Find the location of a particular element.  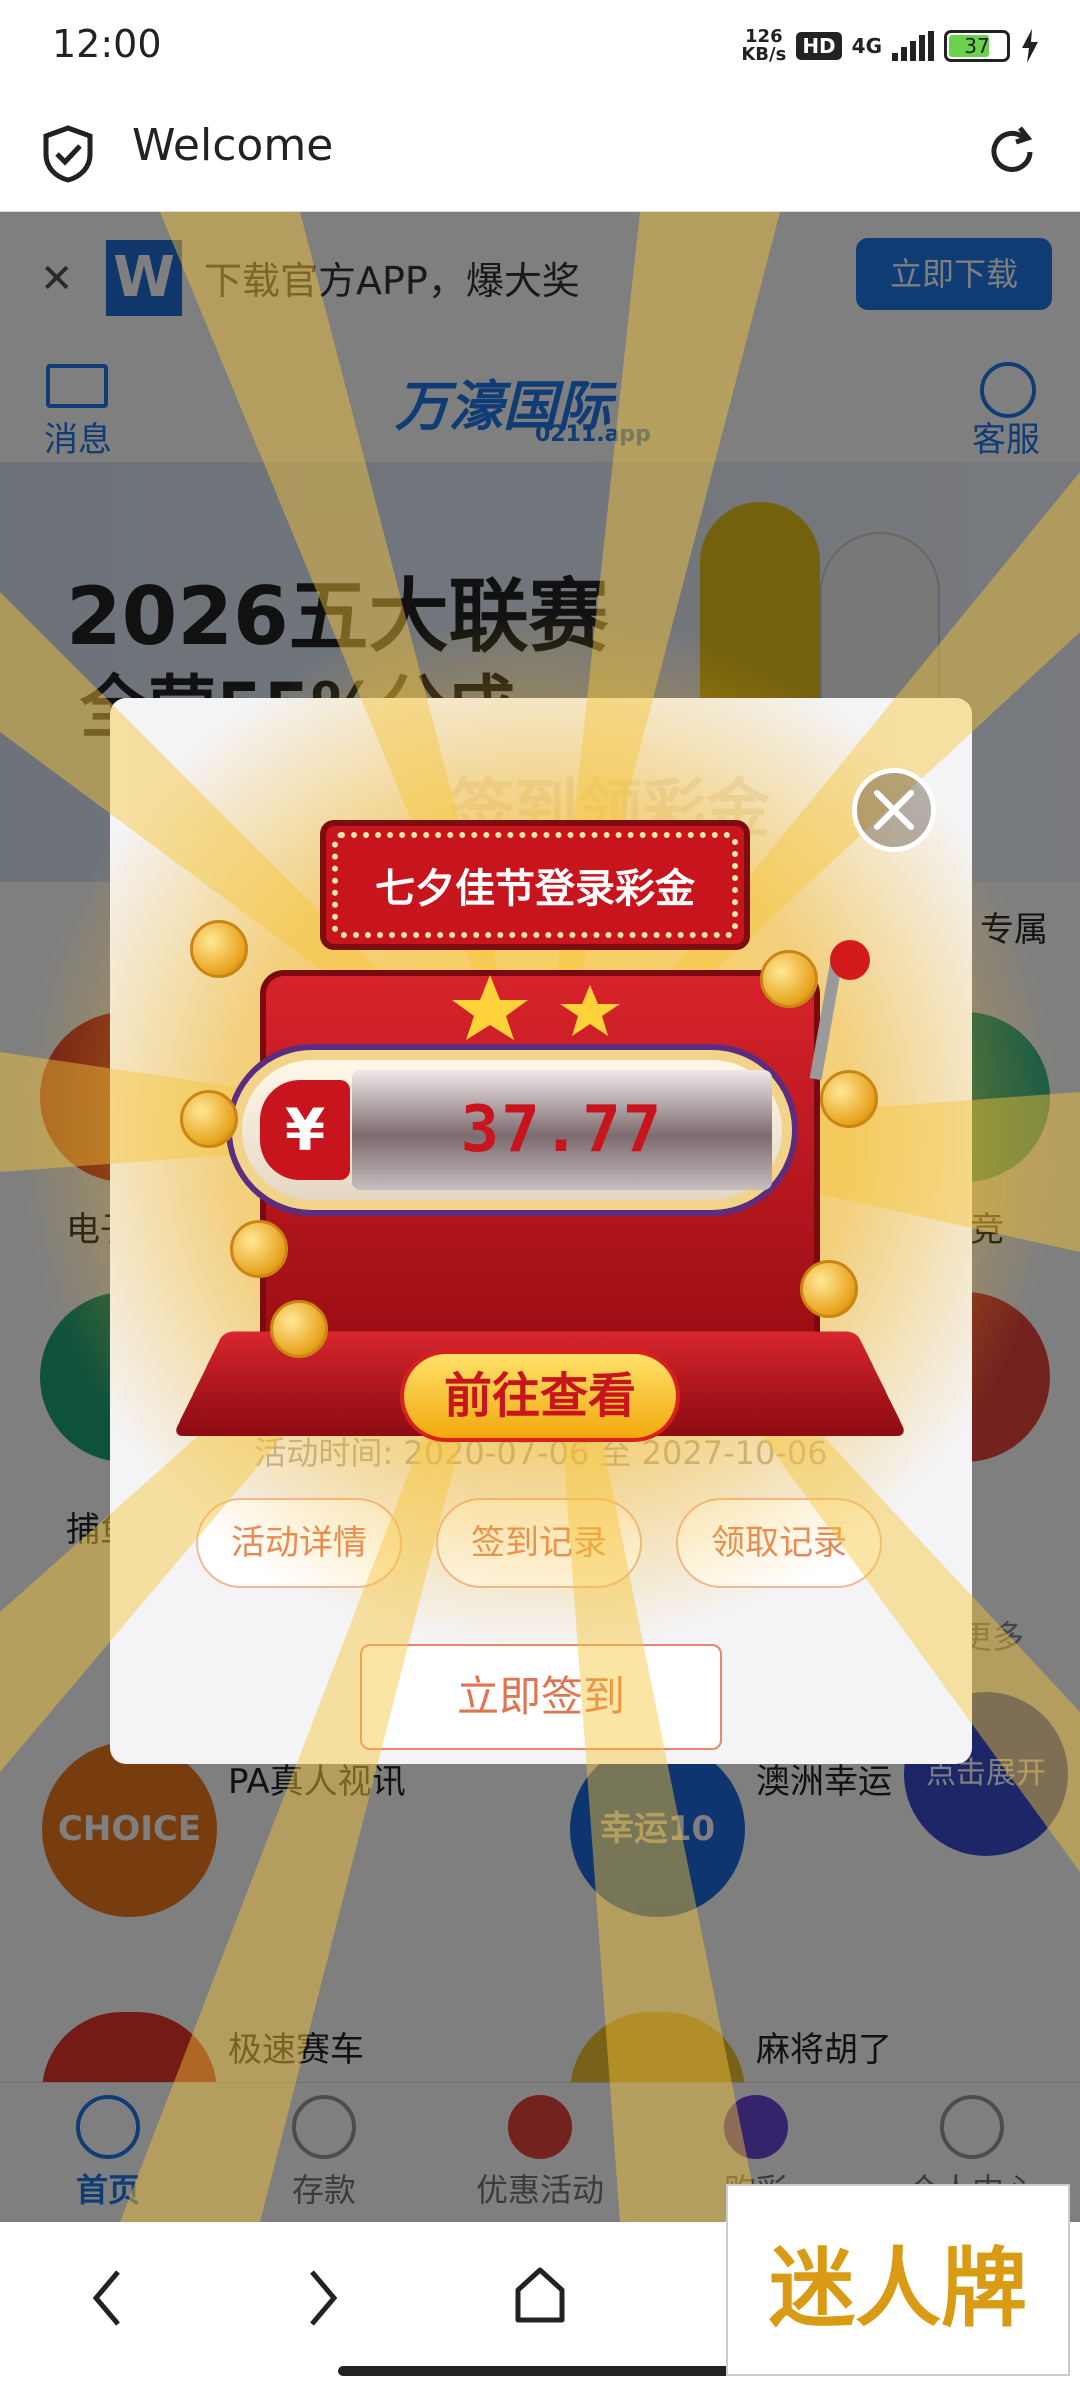

status-icons: 126 KB/s HD 4G 37 is located at coordinates (890, 46).